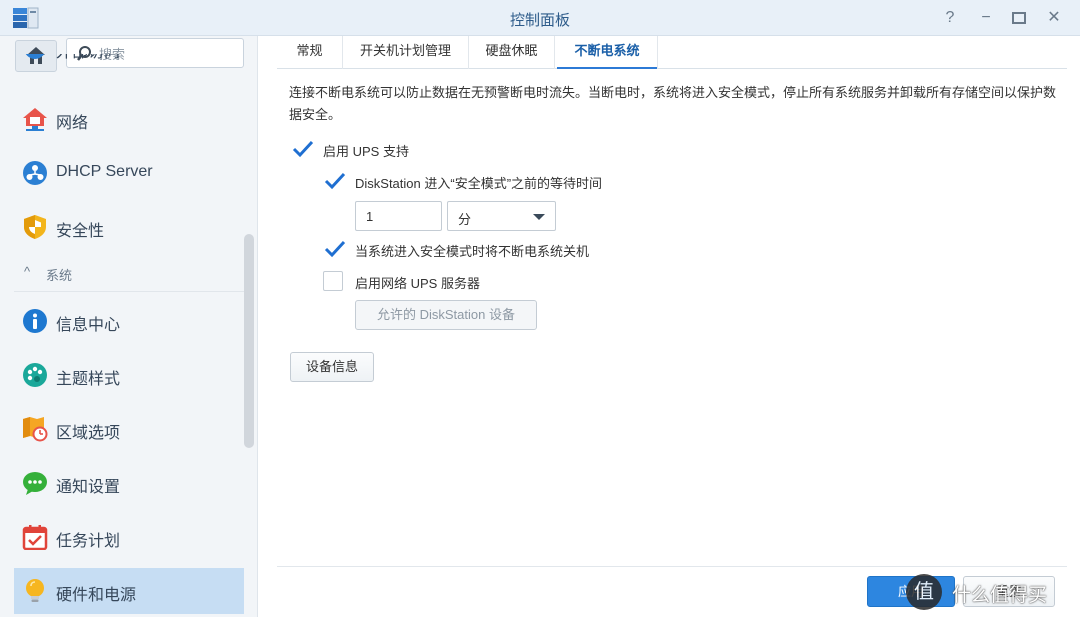  I want to click on wait-unit-value: 分, so click(465, 219).